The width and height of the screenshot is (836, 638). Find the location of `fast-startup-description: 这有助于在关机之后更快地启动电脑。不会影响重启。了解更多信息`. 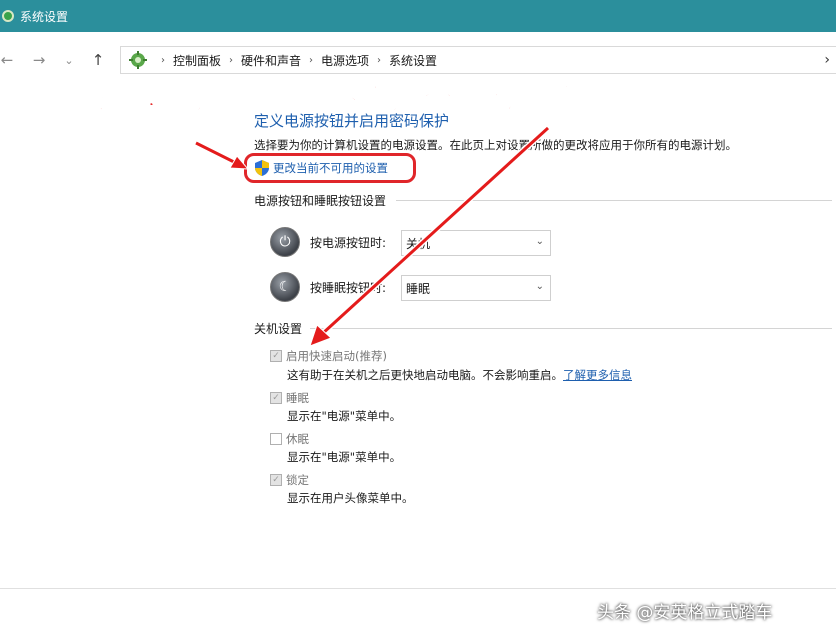

fast-startup-description: 这有助于在关机之后更快地启动电脑。不会影响重启。了解更多信息 is located at coordinates (459, 375).